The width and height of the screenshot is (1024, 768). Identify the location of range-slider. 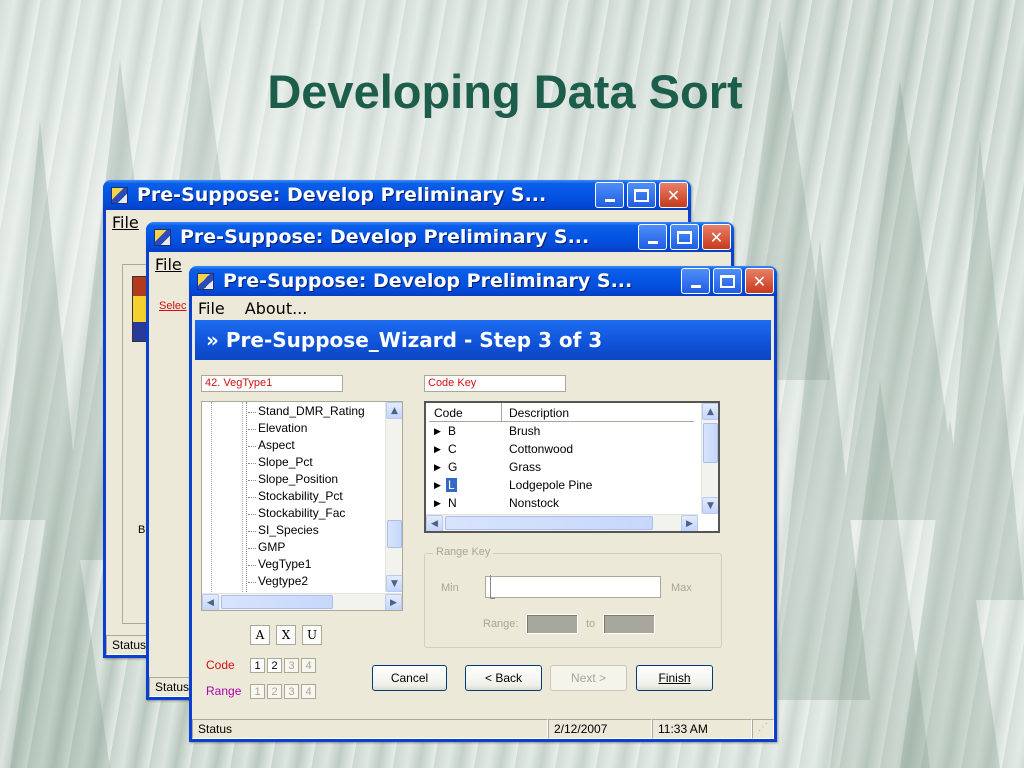
(573, 587).